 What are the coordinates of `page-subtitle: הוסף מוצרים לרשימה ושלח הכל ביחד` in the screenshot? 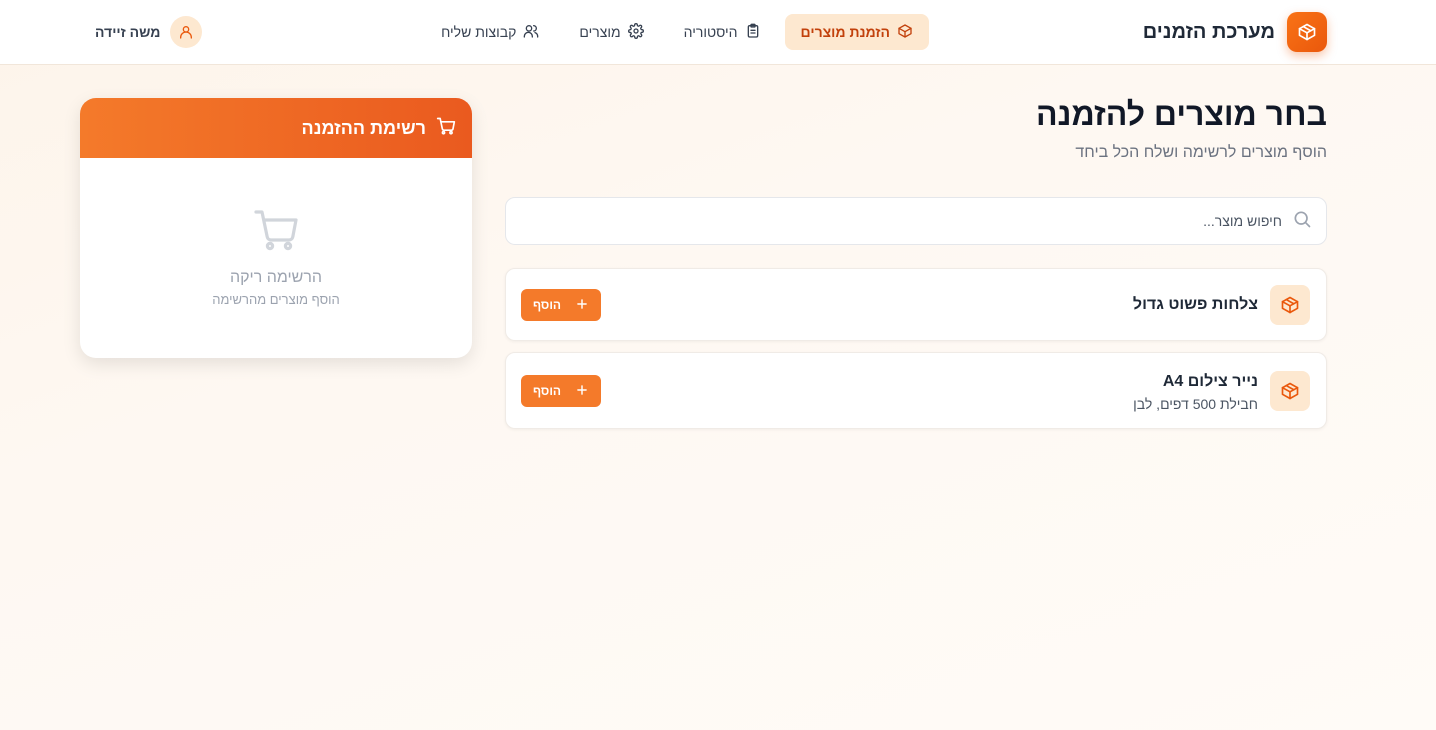 It's located at (1201, 152).